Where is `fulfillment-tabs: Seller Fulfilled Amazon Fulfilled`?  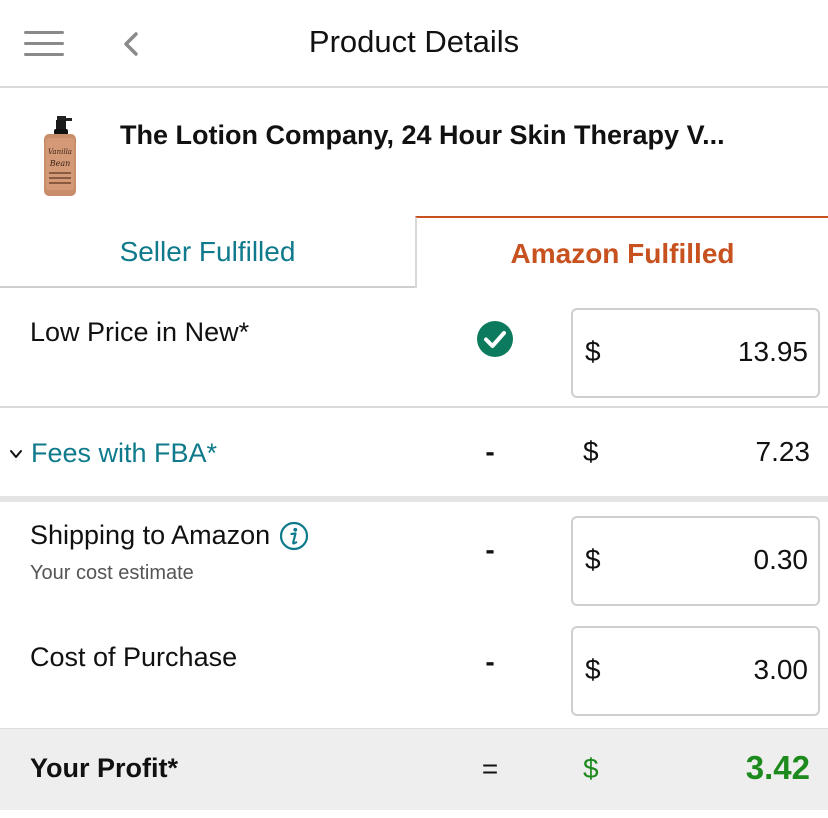
fulfillment-tabs: Seller Fulfilled Amazon Fulfilled is located at coordinates (414, 252).